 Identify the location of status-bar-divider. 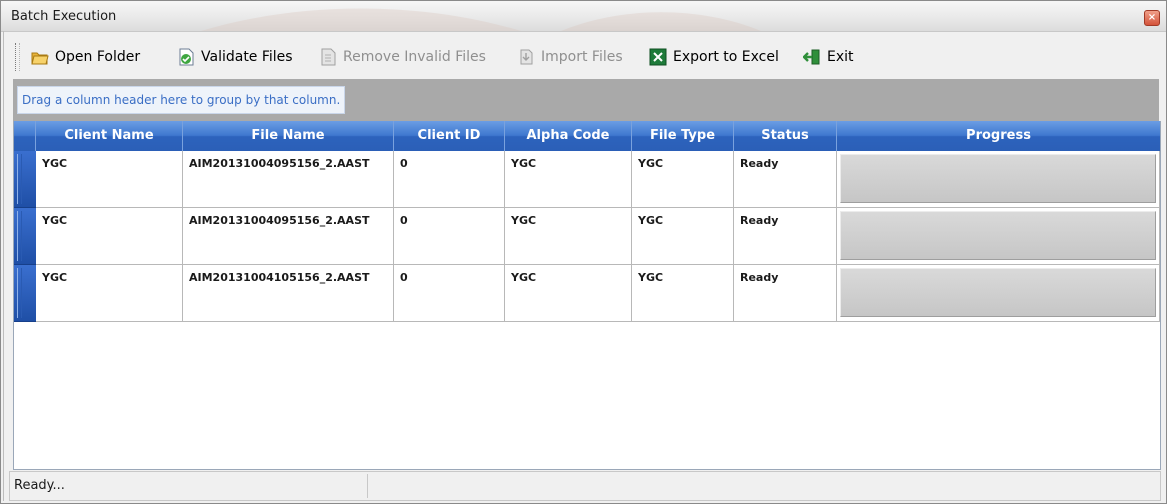
(367, 486).